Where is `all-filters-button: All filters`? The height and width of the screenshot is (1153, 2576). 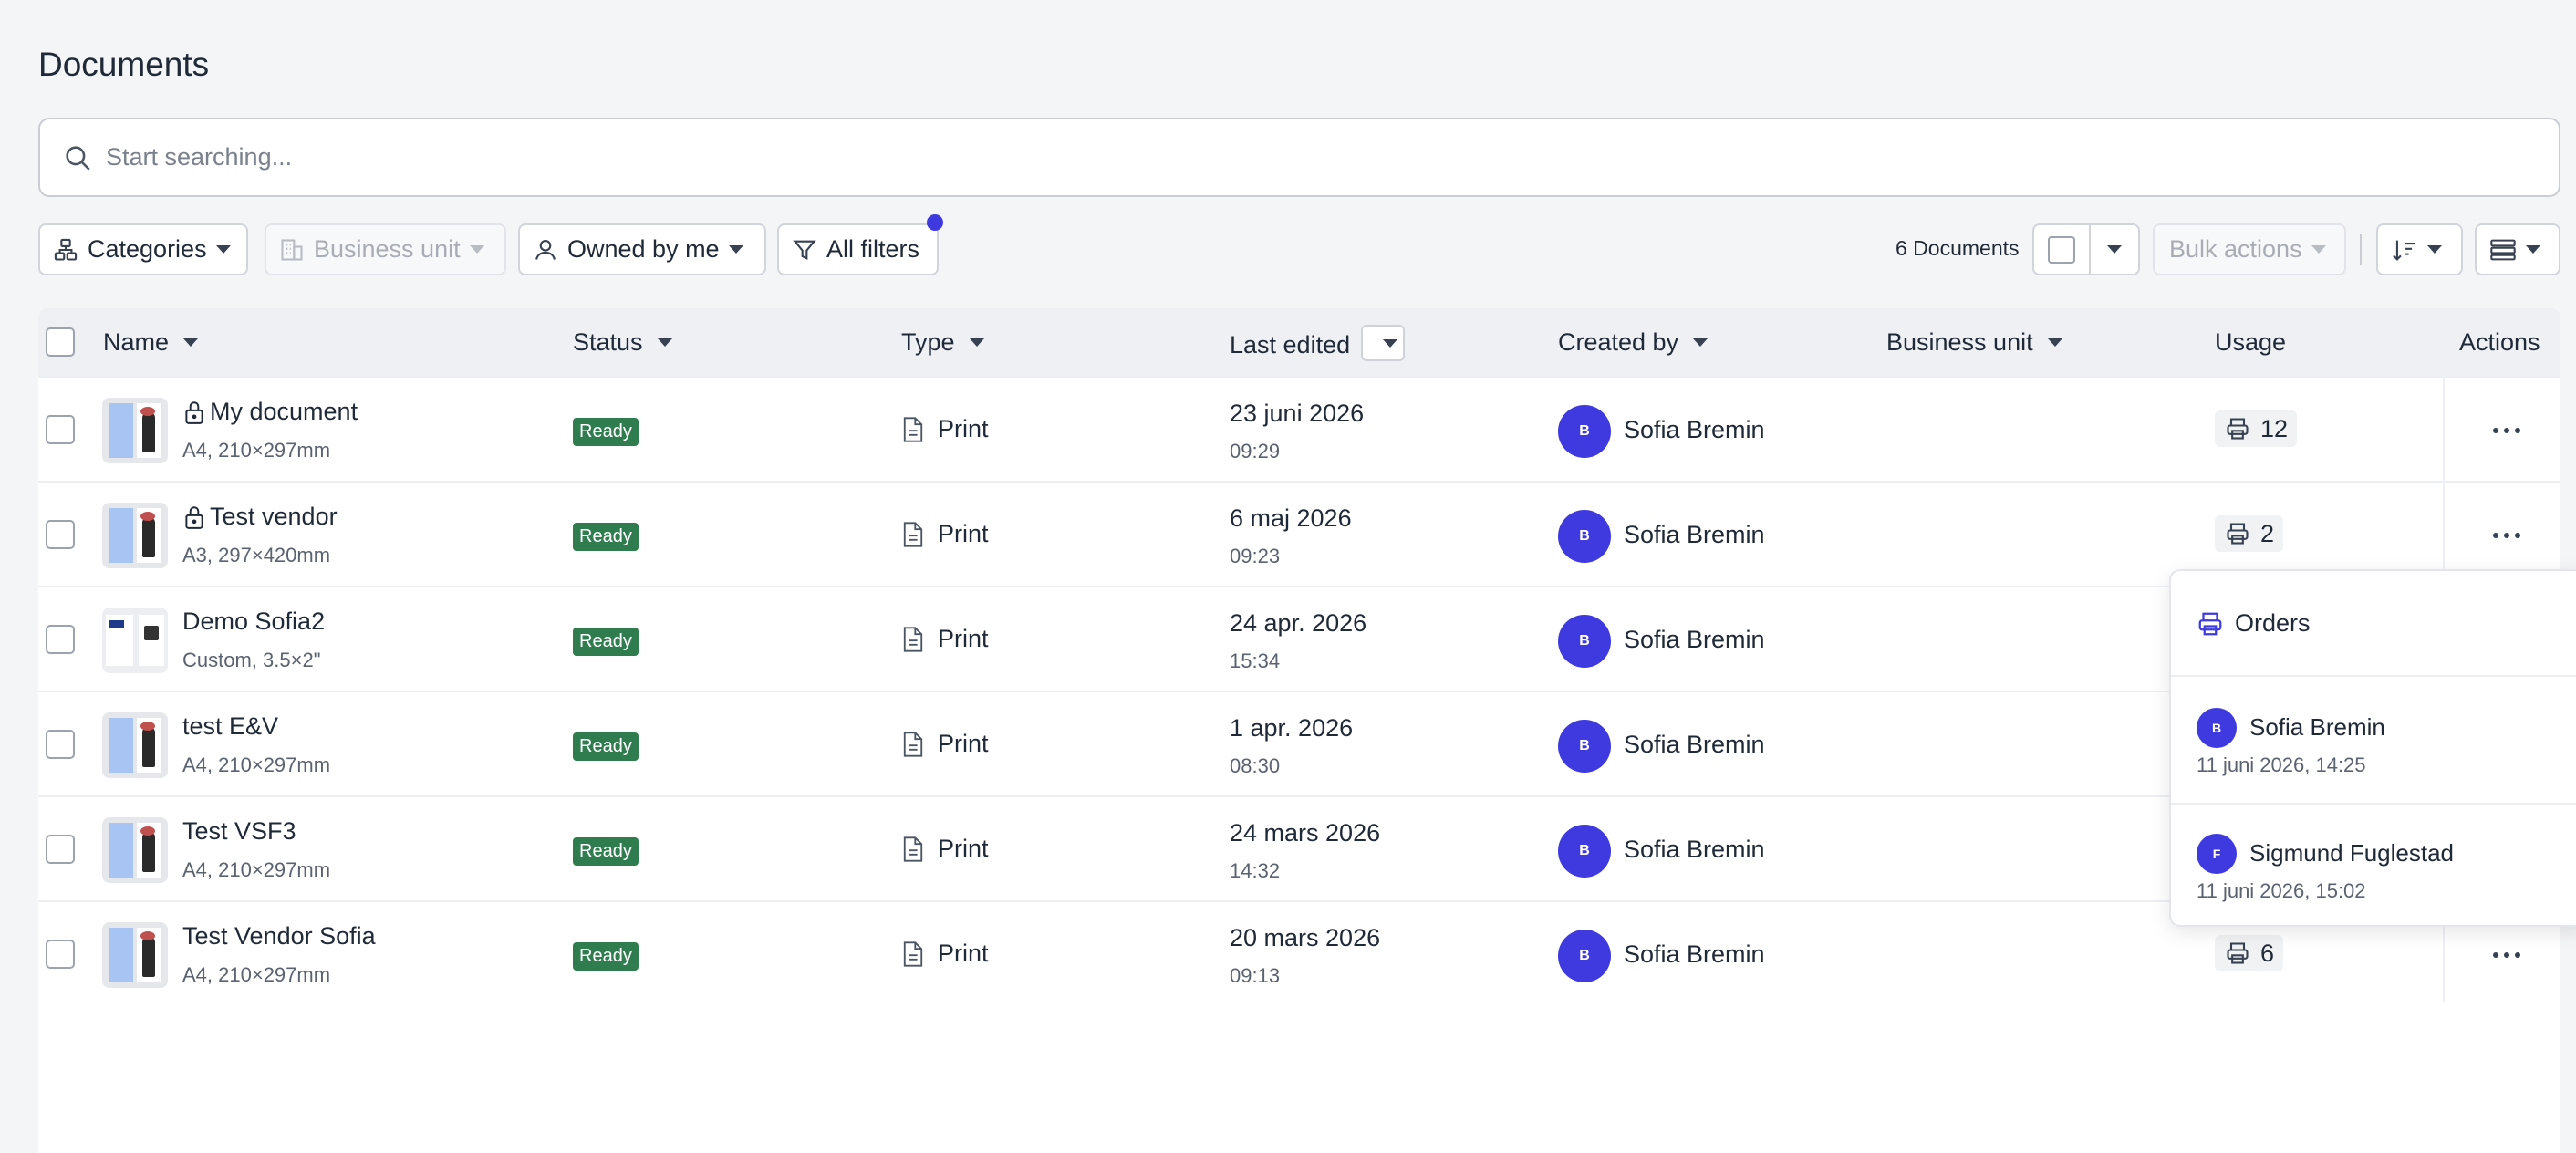 all-filters-button: All filters is located at coordinates (858, 249).